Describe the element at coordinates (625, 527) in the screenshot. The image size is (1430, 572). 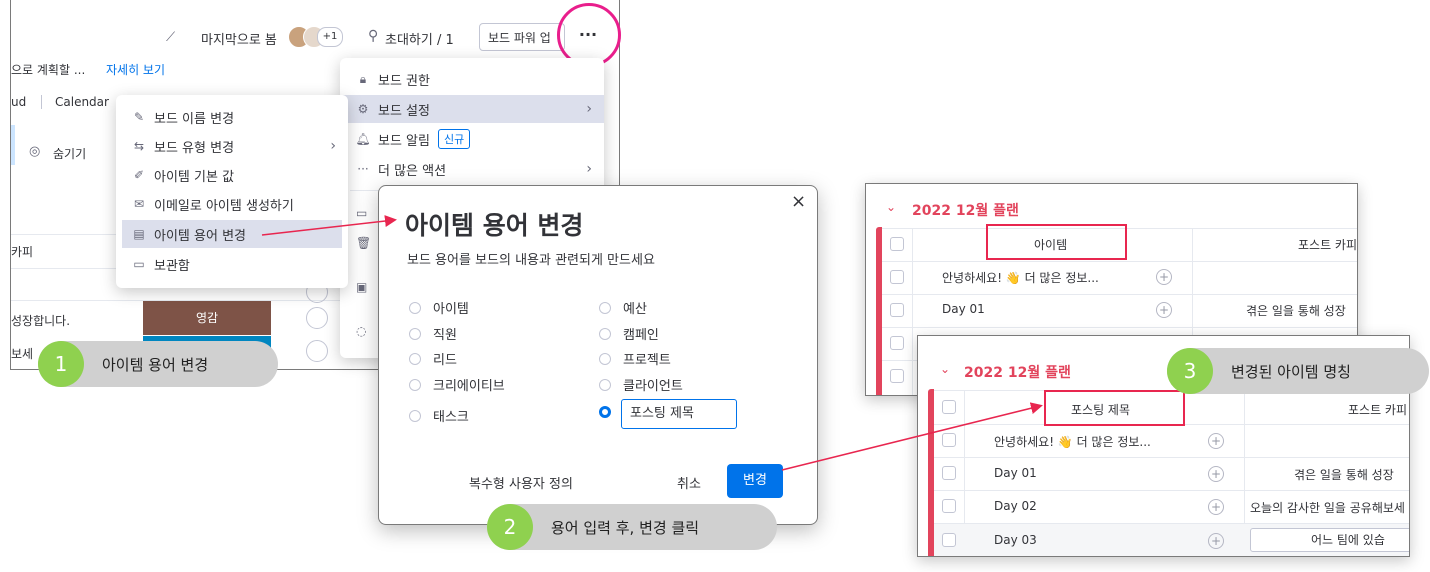
I see `step-text: 용어 입력 후, 변경 클릭` at that location.